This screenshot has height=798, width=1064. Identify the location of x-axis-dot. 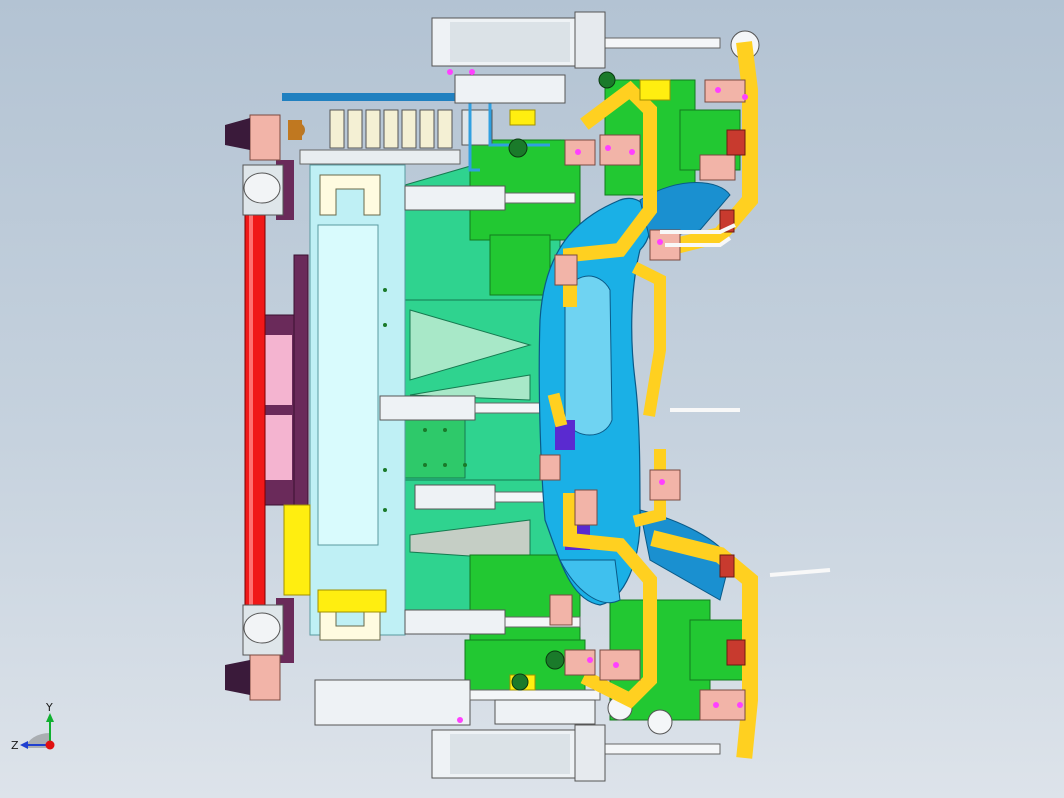
(50, 745).